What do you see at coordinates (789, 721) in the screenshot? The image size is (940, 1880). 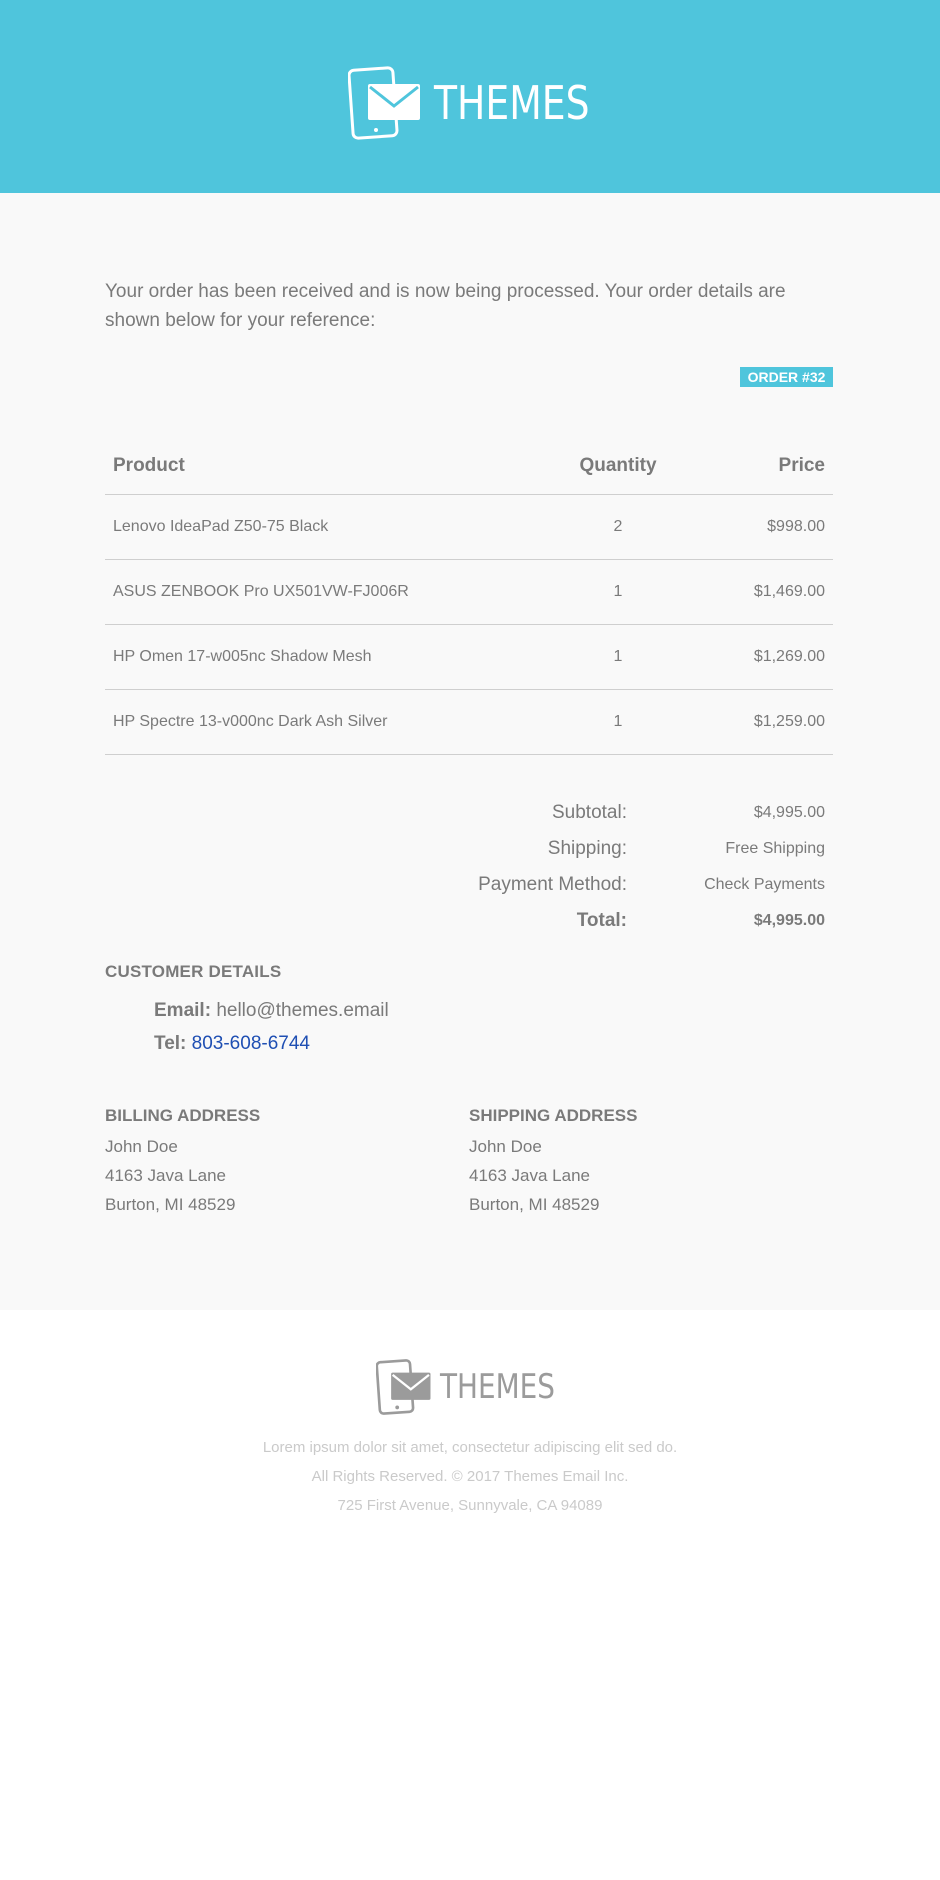 I see `product-price: $1,259.00` at bounding box center [789, 721].